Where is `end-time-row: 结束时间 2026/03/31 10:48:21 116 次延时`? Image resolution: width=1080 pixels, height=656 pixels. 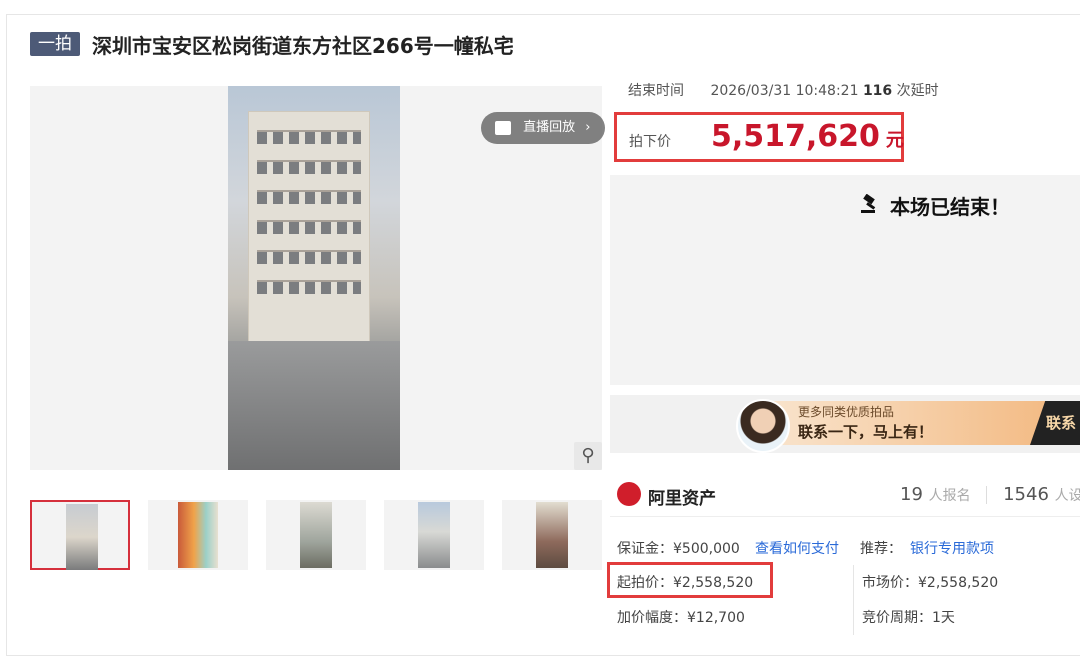 end-time-row: 结束时间 2026/03/31 10:48:21 116 次延时 is located at coordinates (783, 90).